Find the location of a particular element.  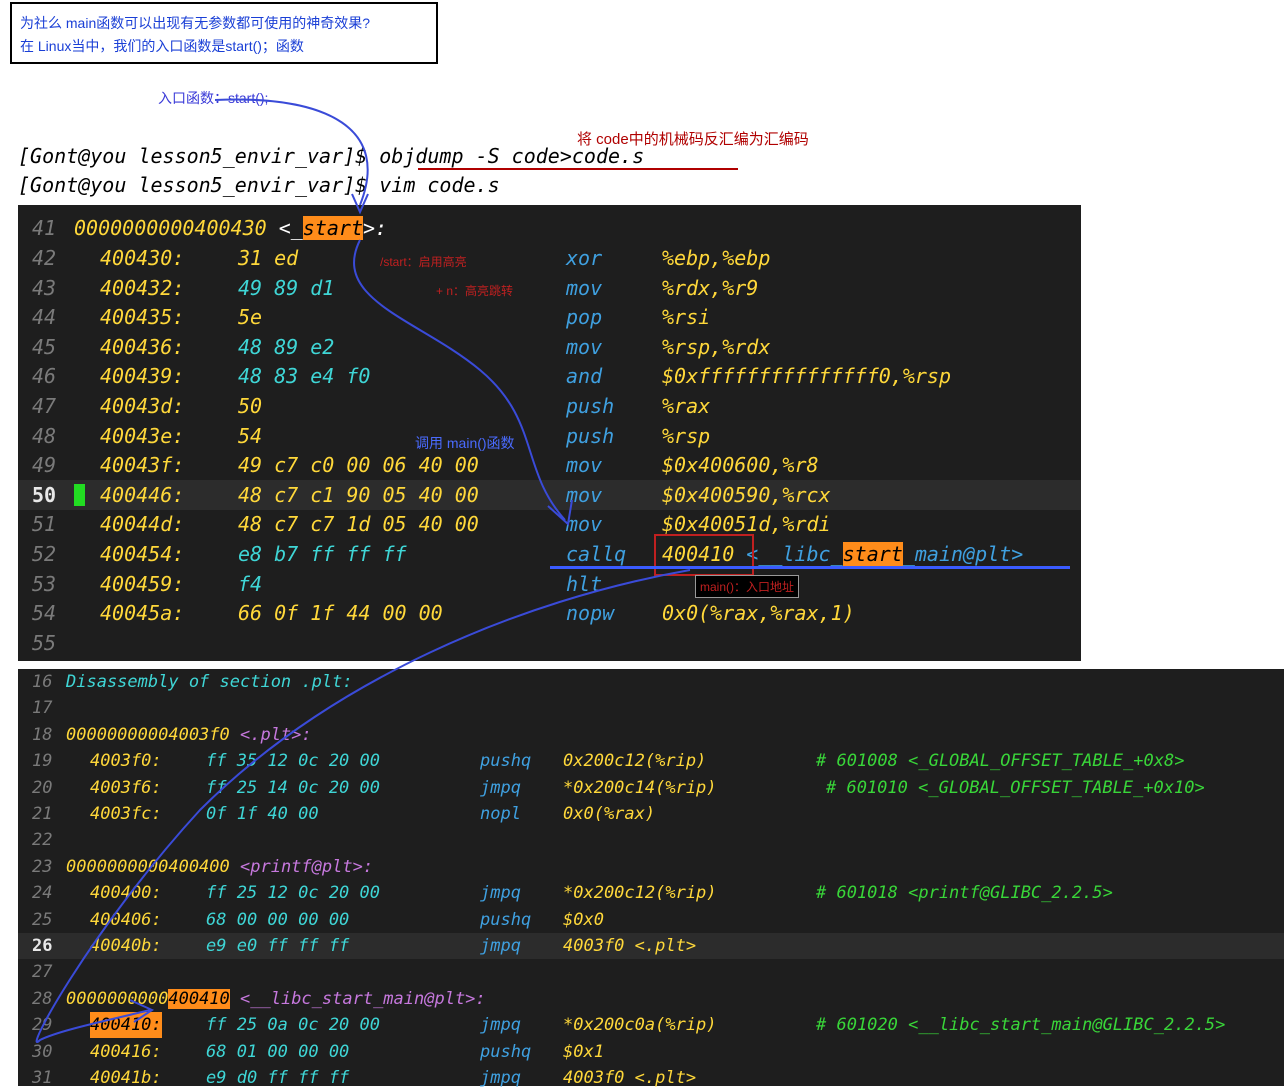

line-number: 30 is located at coordinates (42, 1051).